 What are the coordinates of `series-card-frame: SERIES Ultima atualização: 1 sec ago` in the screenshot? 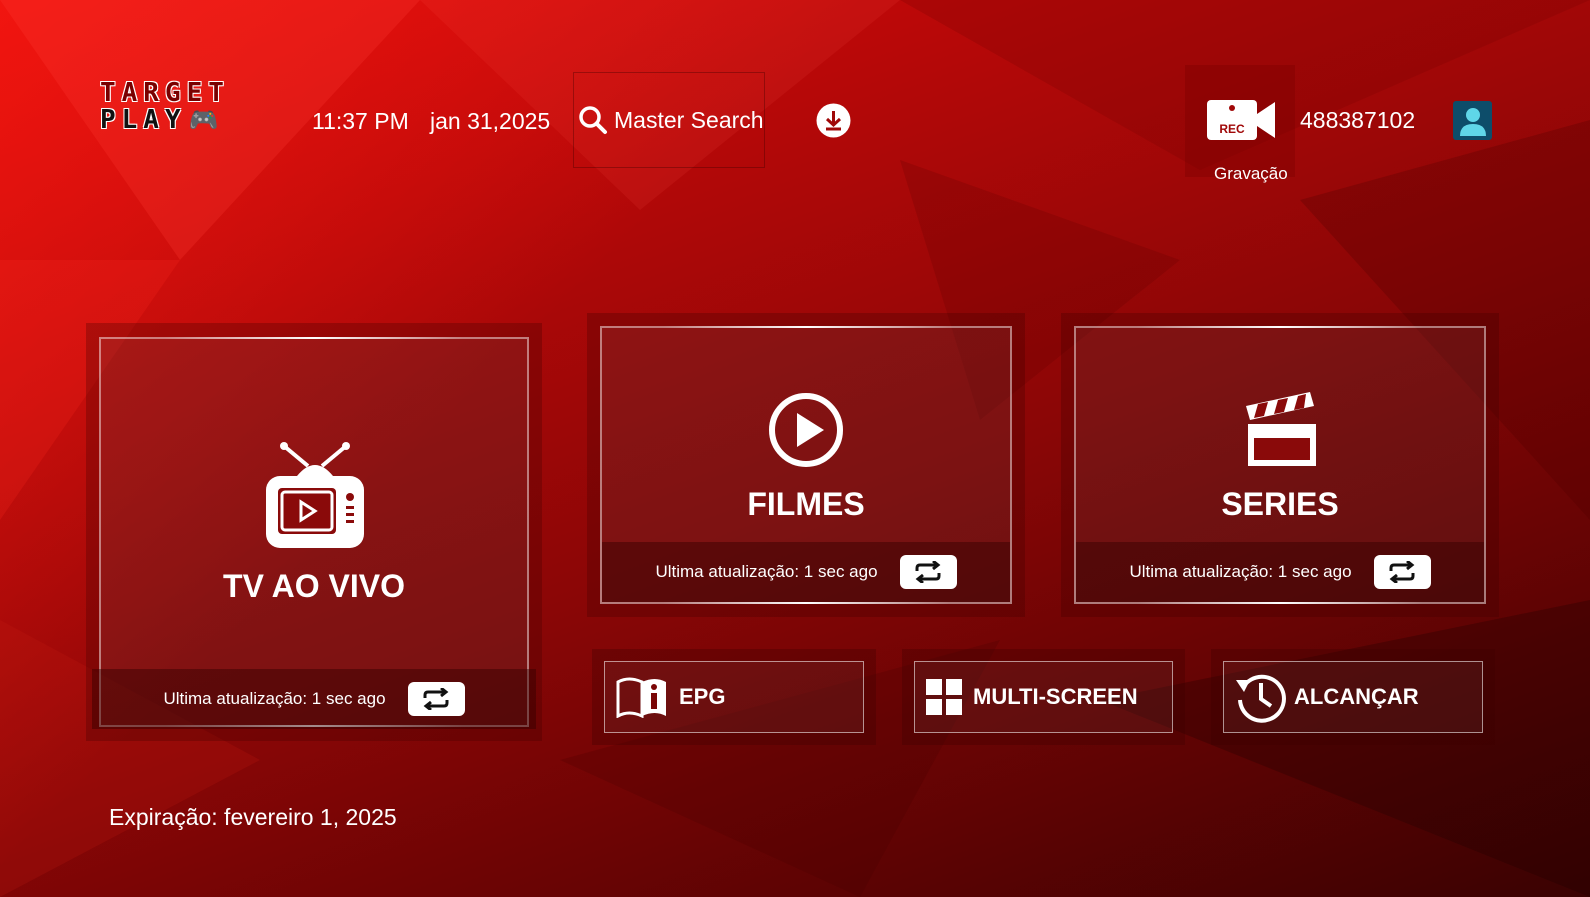 It's located at (1280, 465).